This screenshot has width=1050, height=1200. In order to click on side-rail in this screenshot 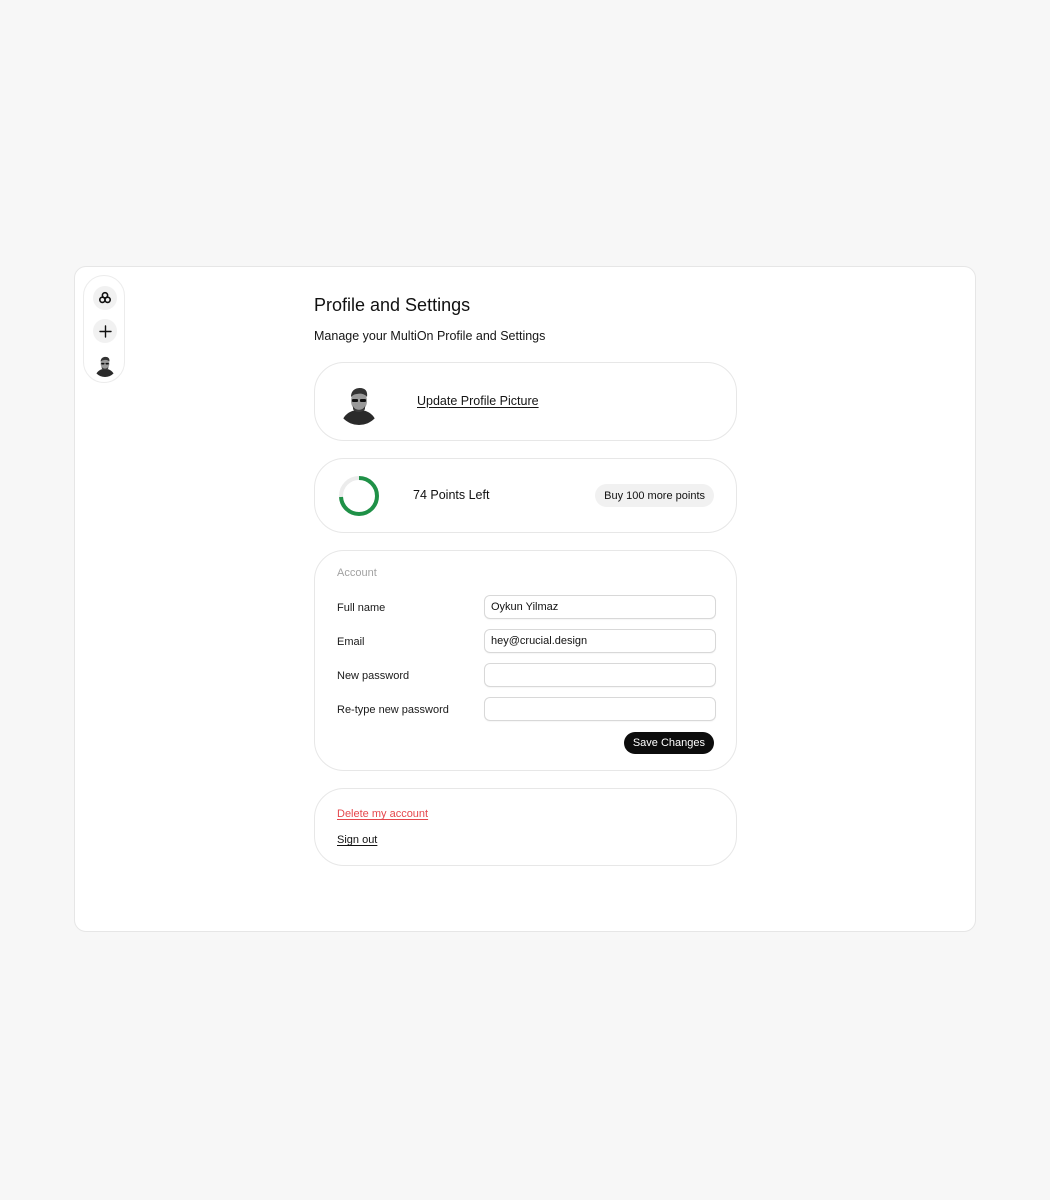, I will do `click(104, 329)`.